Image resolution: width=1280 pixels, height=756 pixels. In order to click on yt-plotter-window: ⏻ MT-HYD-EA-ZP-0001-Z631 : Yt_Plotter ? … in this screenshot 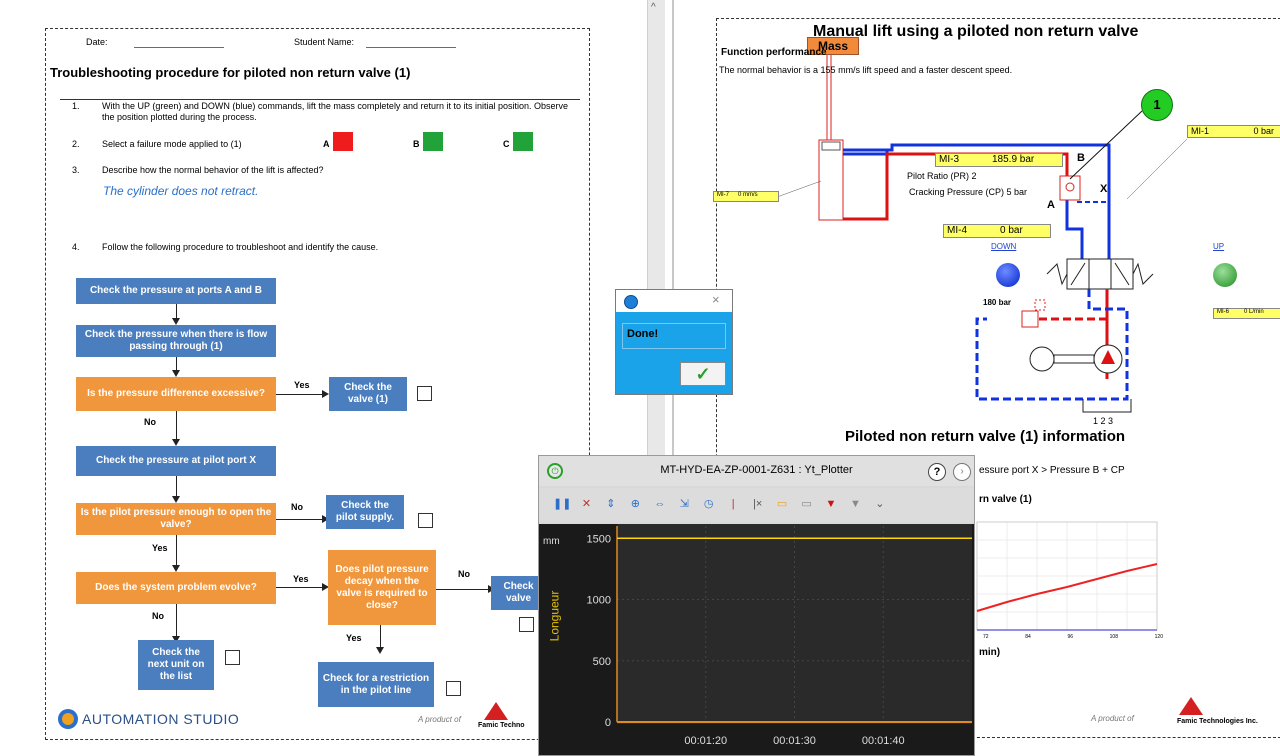, I will do `click(756, 605)`.